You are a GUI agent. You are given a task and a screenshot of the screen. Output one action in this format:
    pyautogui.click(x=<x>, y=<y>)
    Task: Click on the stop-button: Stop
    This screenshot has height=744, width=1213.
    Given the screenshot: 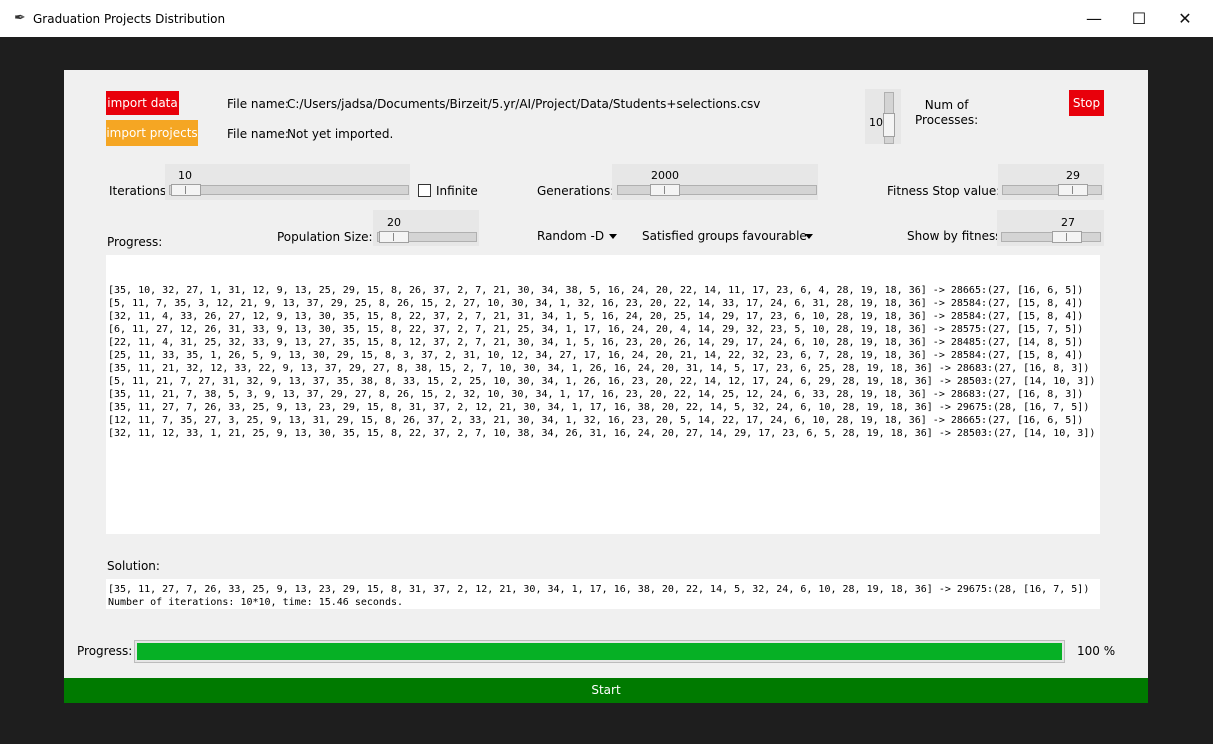 What is the action you would take?
    pyautogui.click(x=1086, y=103)
    